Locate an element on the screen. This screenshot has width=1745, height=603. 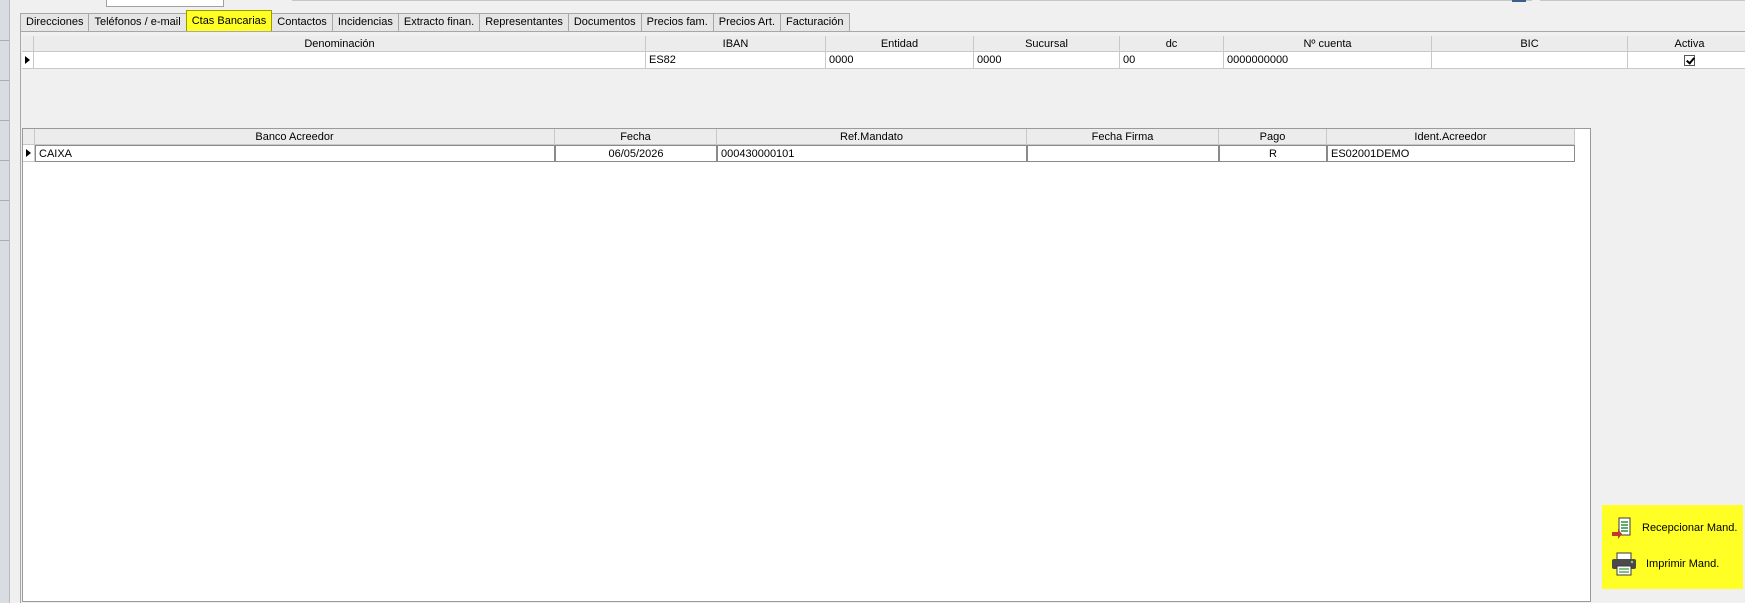
cell-ident-acreedor: ES02001DEMO is located at coordinates (1451, 153).